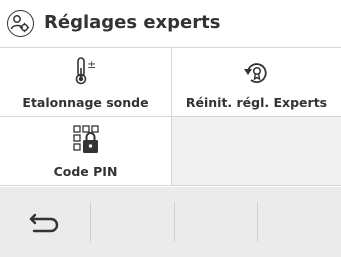 This screenshot has width=341, height=257. I want to click on back-button, so click(45, 222).